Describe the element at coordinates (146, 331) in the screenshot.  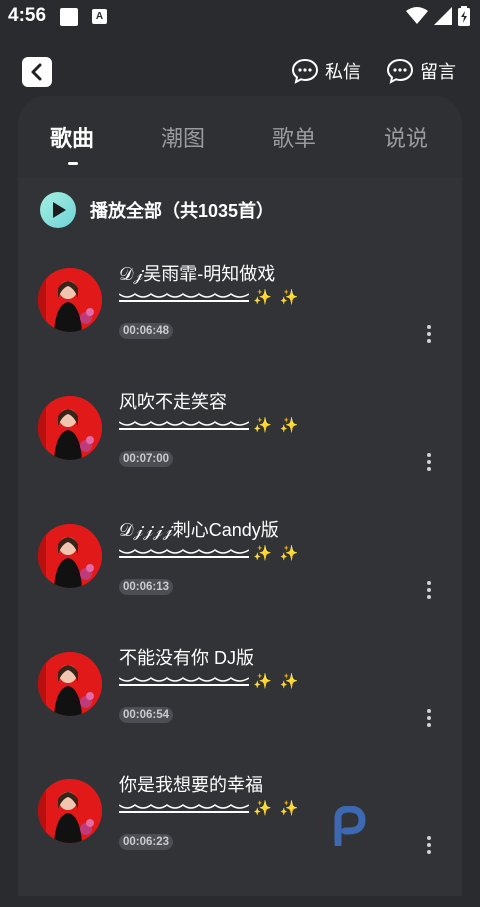
I see `song-duration: 00:06:48` at that location.